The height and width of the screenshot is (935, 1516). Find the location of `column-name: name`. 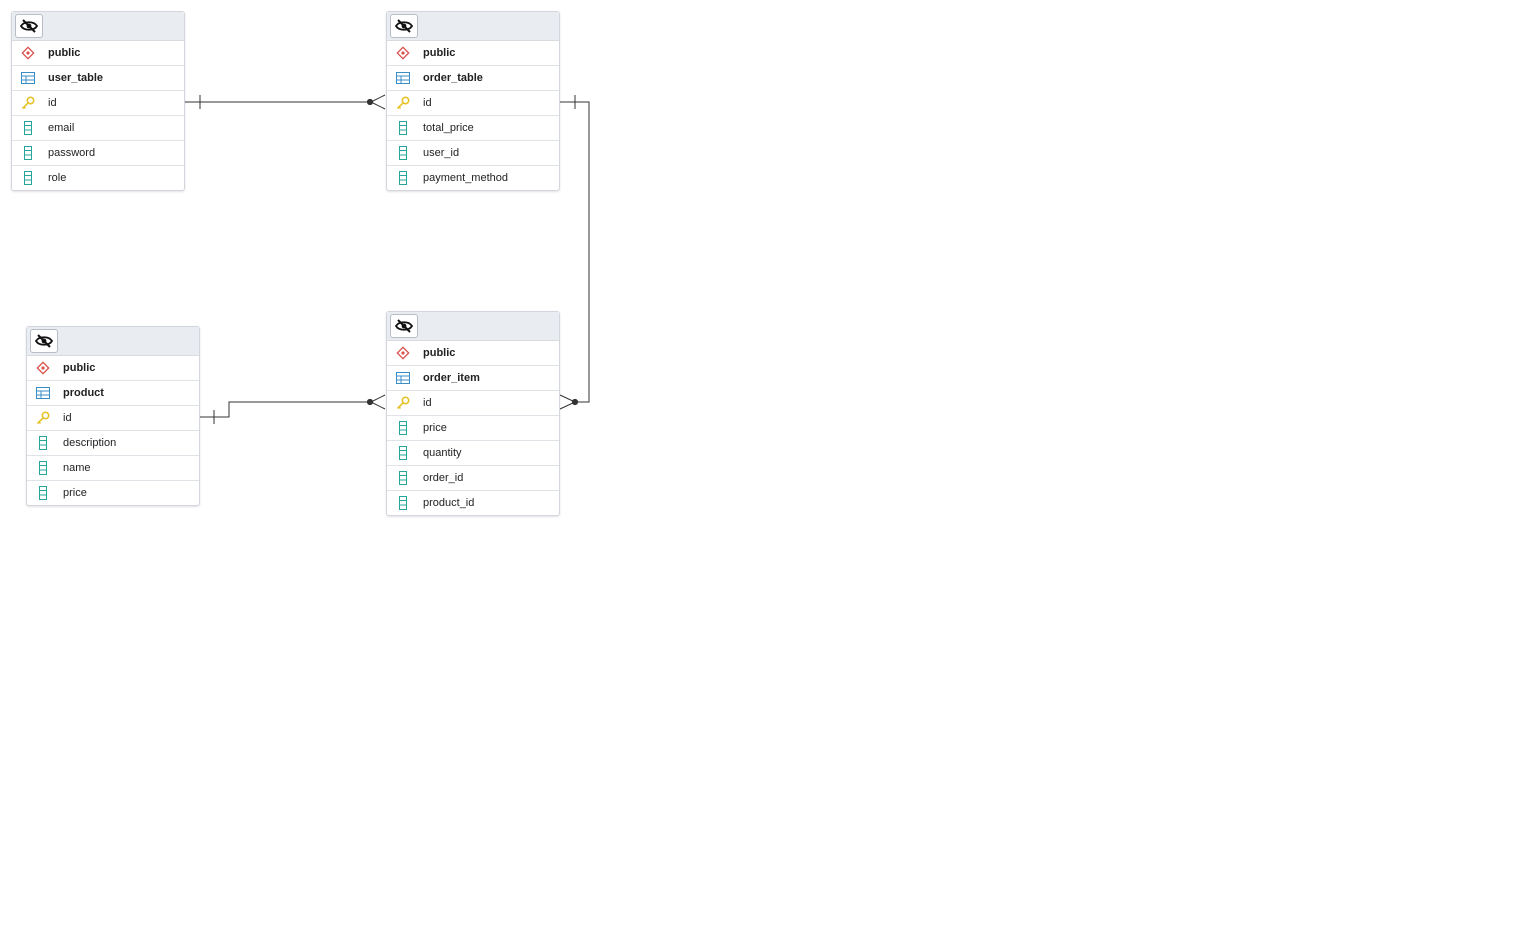

column-name: name is located at coordinates (77, 468).